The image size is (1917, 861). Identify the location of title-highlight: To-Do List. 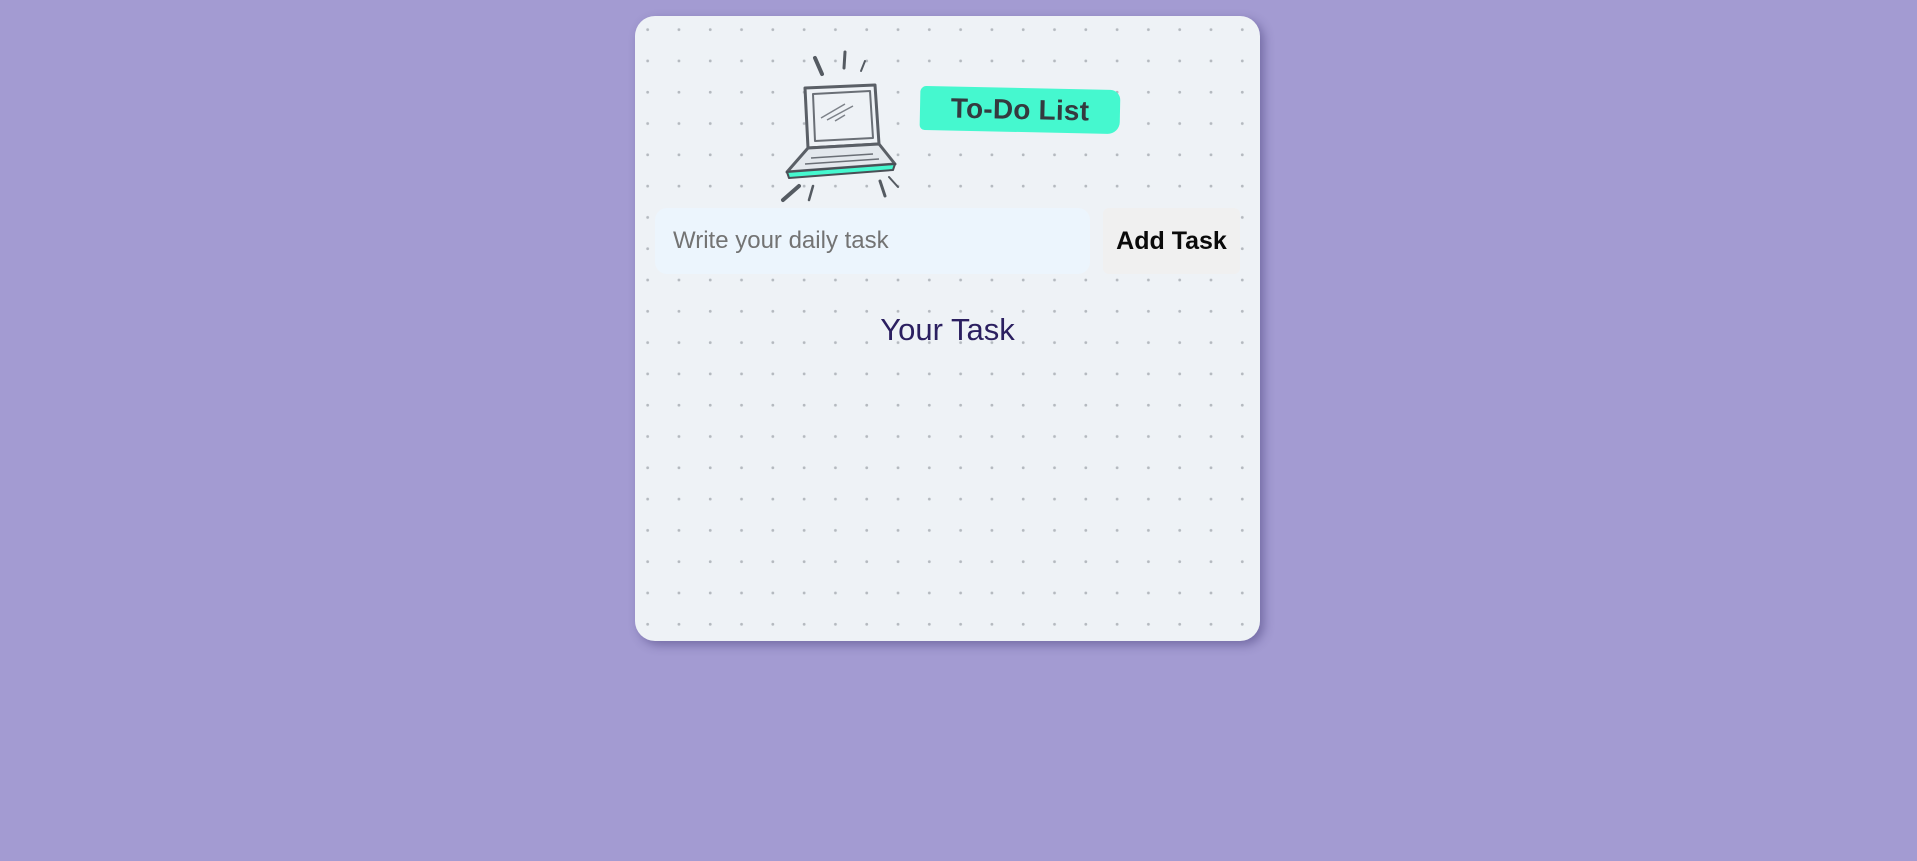
(1020, 110).